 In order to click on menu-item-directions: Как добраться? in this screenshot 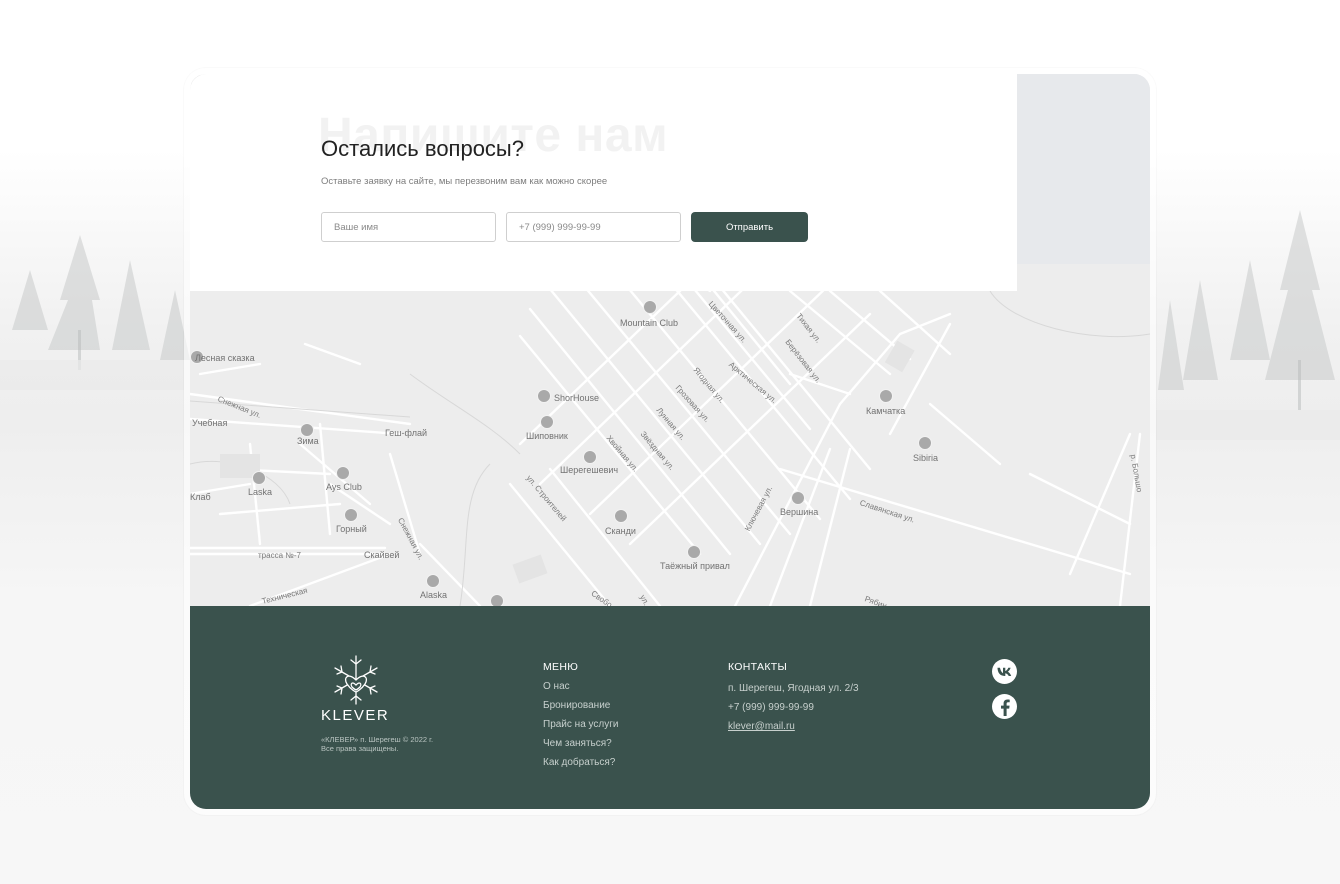, I will do `click(581, 766)`.